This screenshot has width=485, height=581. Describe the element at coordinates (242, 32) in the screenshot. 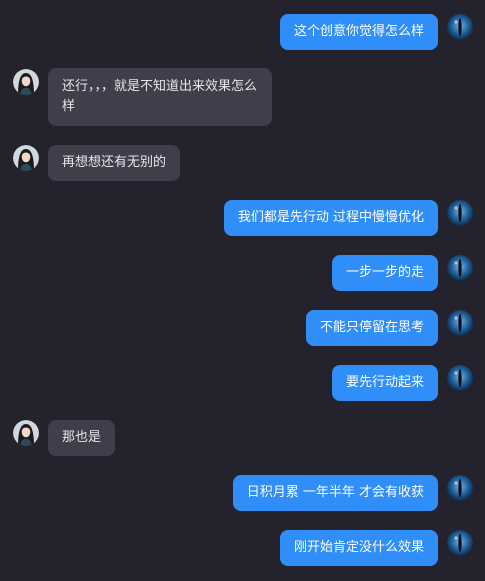

I see `message-row: 这个创意你觉得怎么样` at that location.